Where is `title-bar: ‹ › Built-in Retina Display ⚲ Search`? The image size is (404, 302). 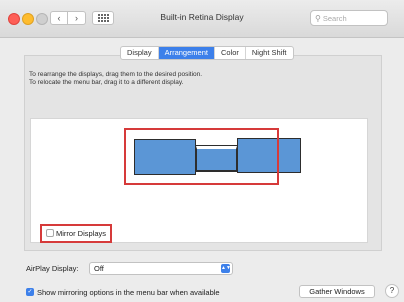 title-bar: ‹ › Built-in Retina Display ⚲ Search is located at coordinates (202, 19).